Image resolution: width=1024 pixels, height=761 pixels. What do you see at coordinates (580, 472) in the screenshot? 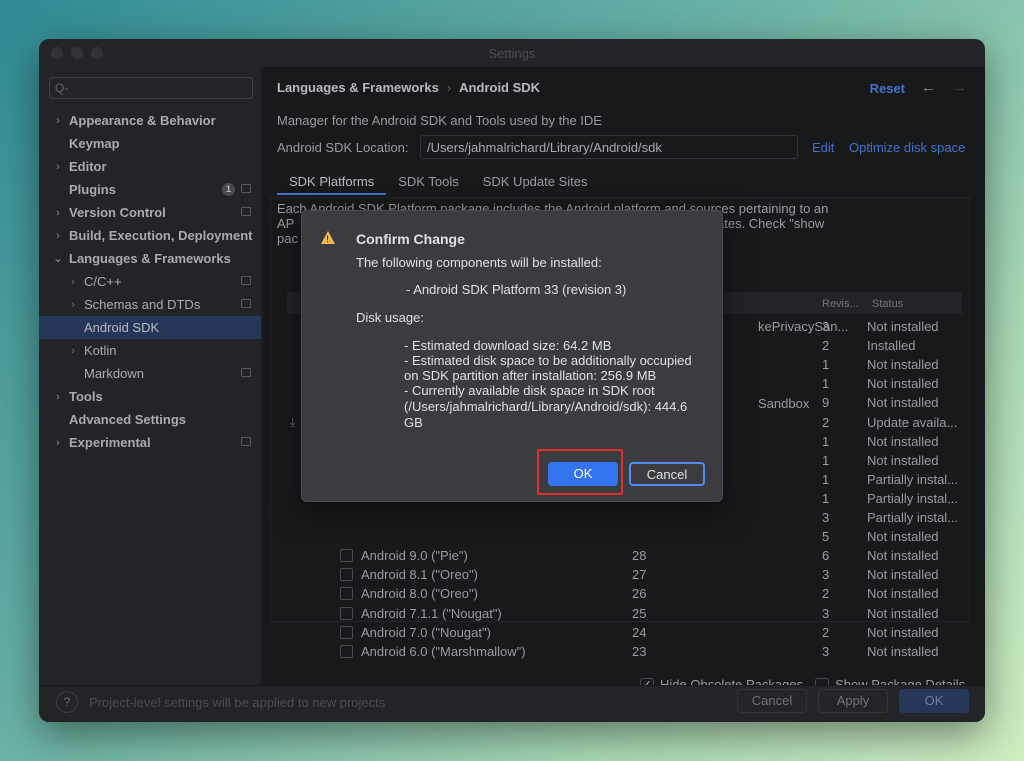
I see `ok-button-highlight-box` at bounding box center [580, 472].